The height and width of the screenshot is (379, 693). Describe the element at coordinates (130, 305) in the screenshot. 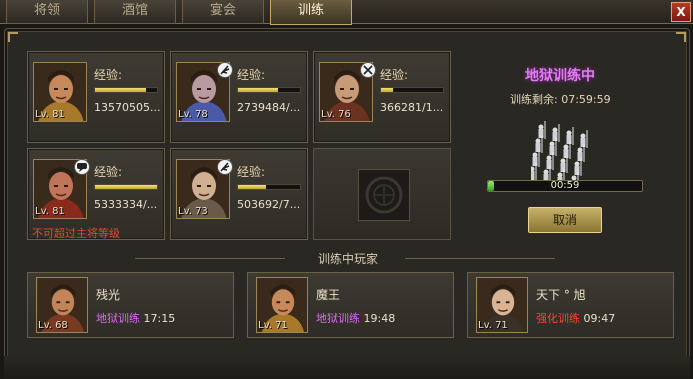

I see `training-player-card: Lv. 68 残光地狱训练 17:15` at that location.